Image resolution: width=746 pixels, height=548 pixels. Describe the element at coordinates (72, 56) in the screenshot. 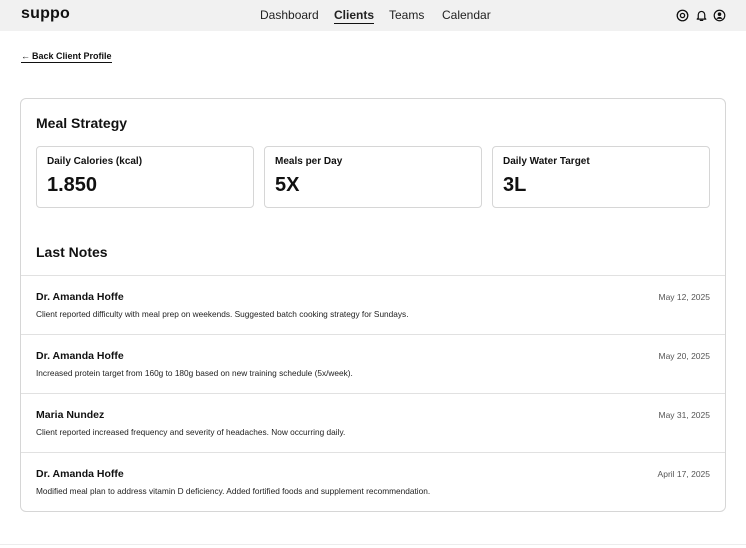

I see `back-link-label: Back Client Profile` at that location.